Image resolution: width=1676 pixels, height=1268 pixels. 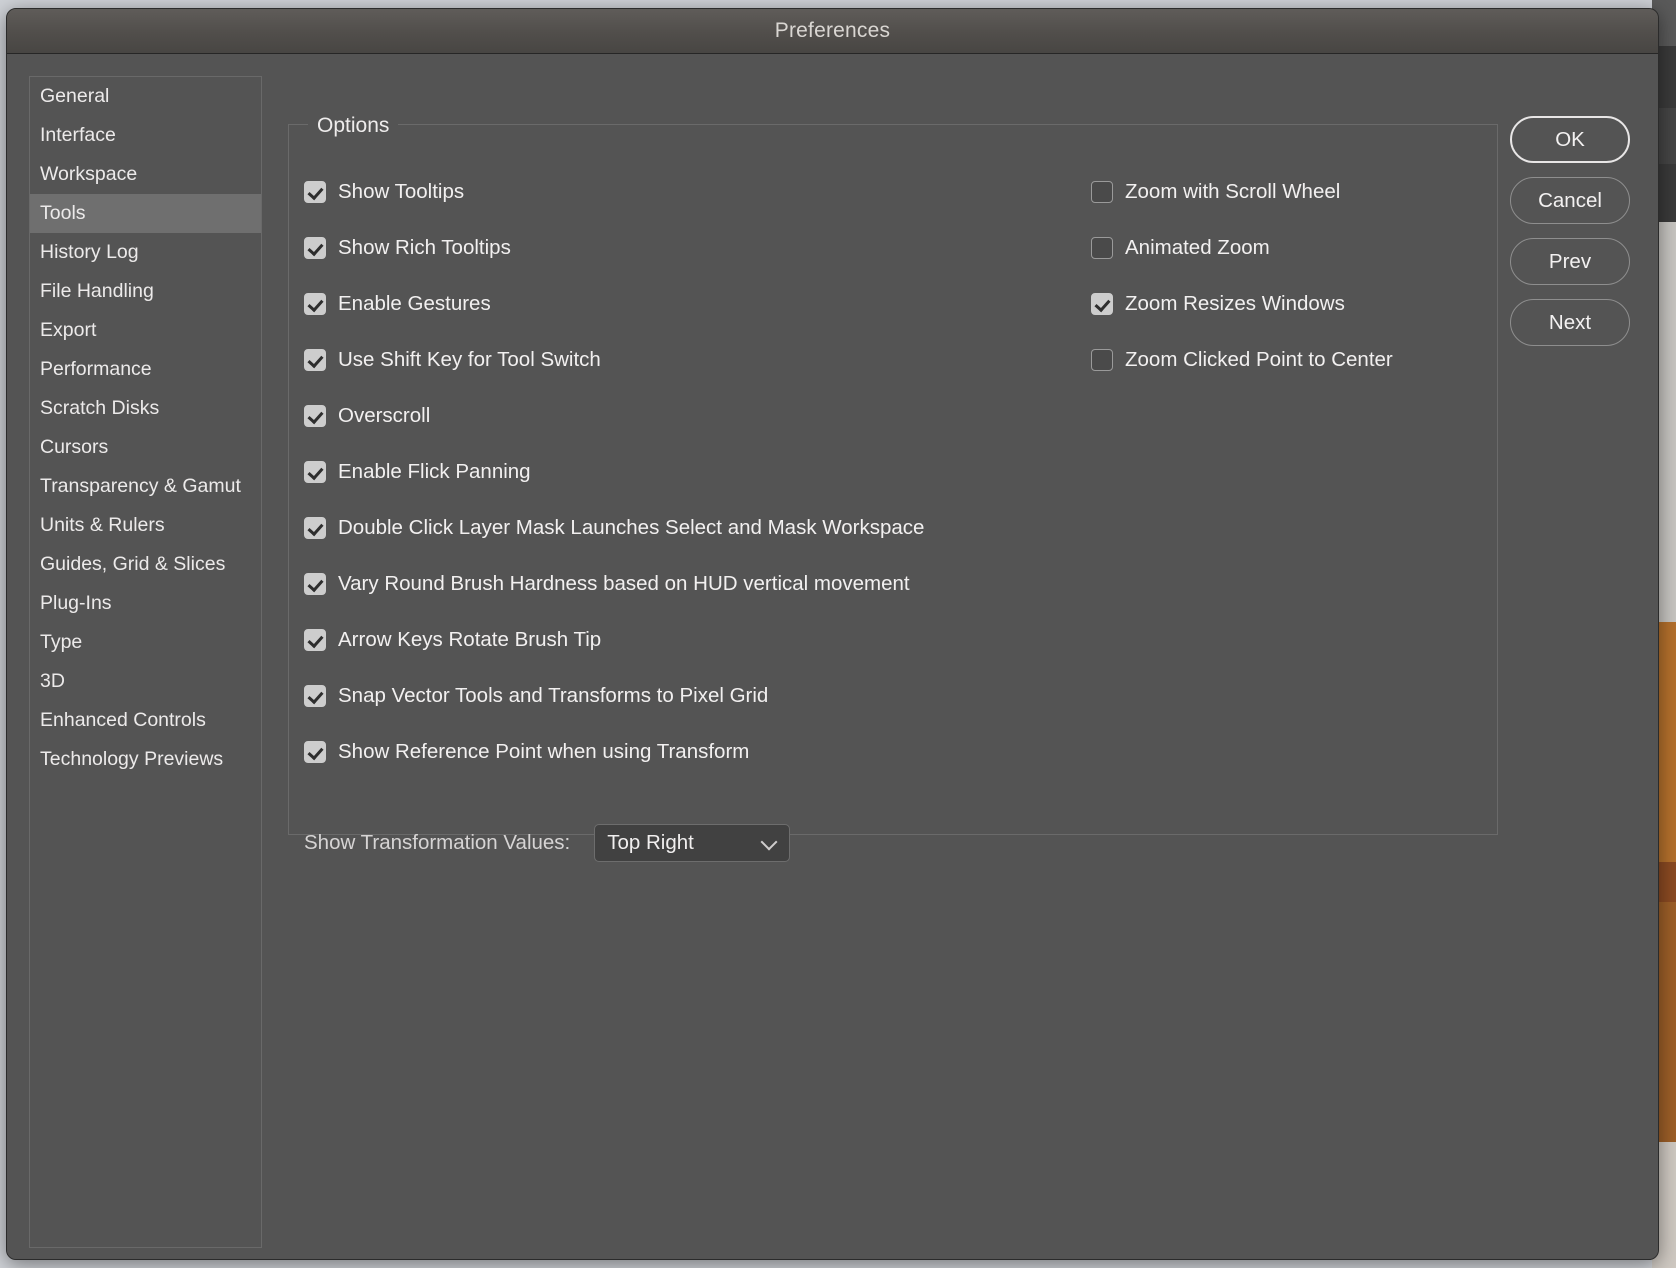 What do you see at coordinates (76, 603) in the screenshot?
I see `sidebar-item-label: Plug-Ins` at bounding box center [76, 603].